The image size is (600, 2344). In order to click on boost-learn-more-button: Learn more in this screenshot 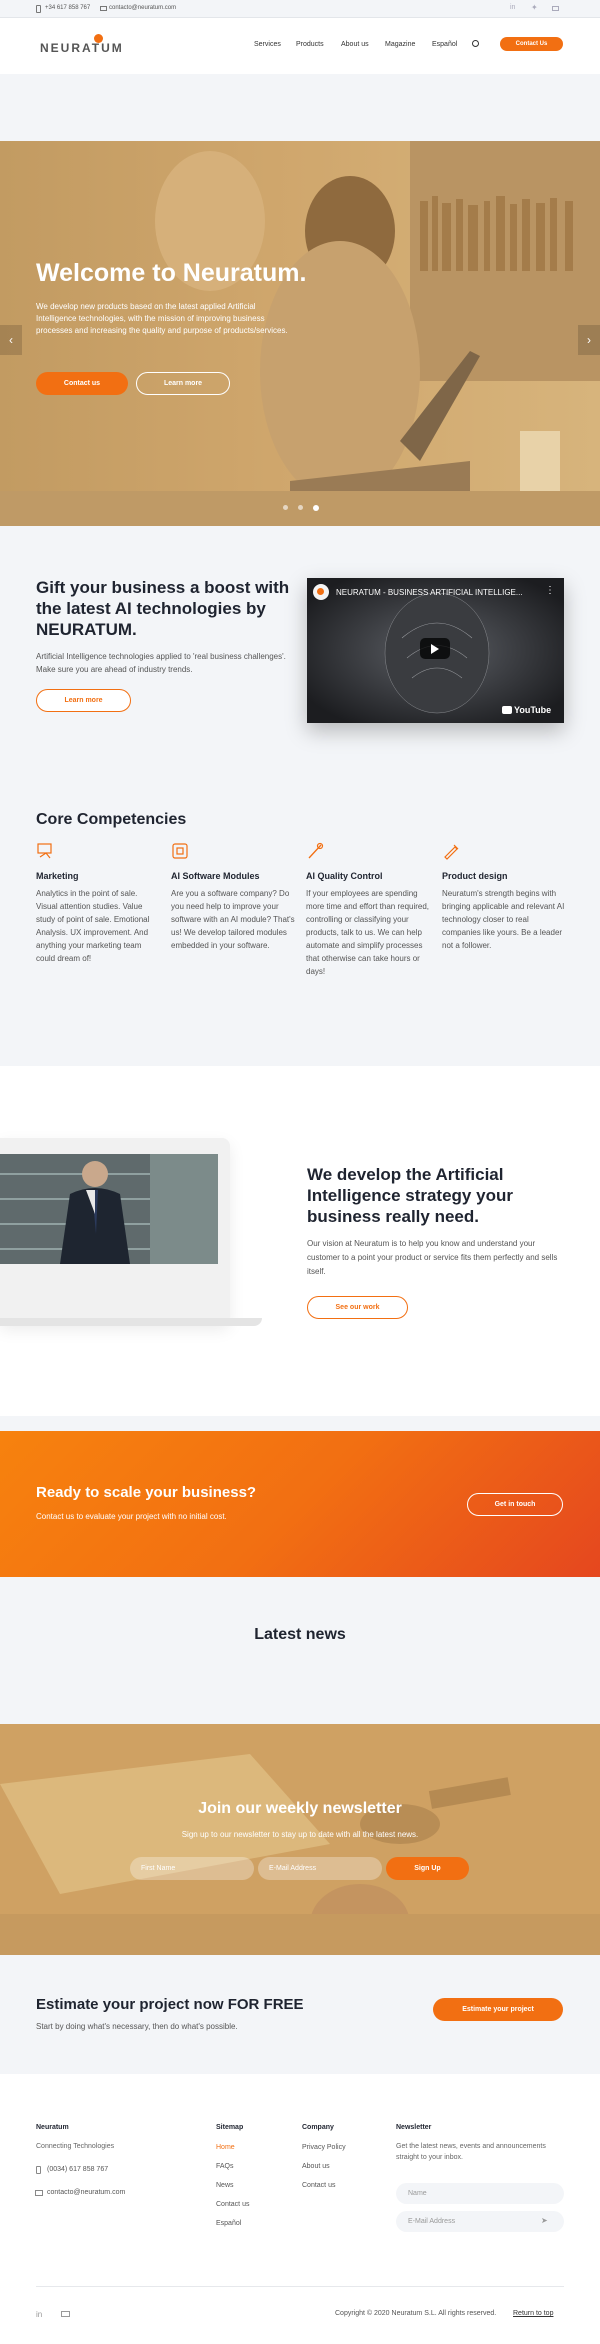, I will do `click(83, 700)`.